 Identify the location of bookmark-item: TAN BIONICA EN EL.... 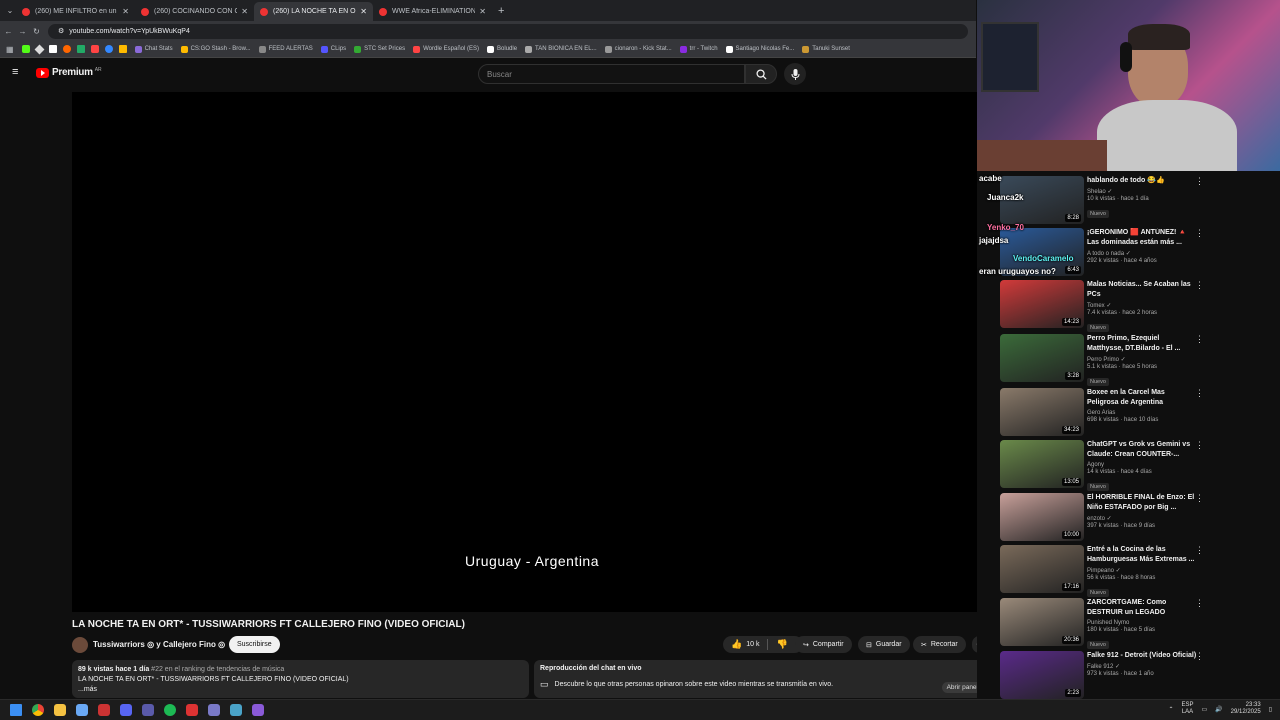
(561, 49).